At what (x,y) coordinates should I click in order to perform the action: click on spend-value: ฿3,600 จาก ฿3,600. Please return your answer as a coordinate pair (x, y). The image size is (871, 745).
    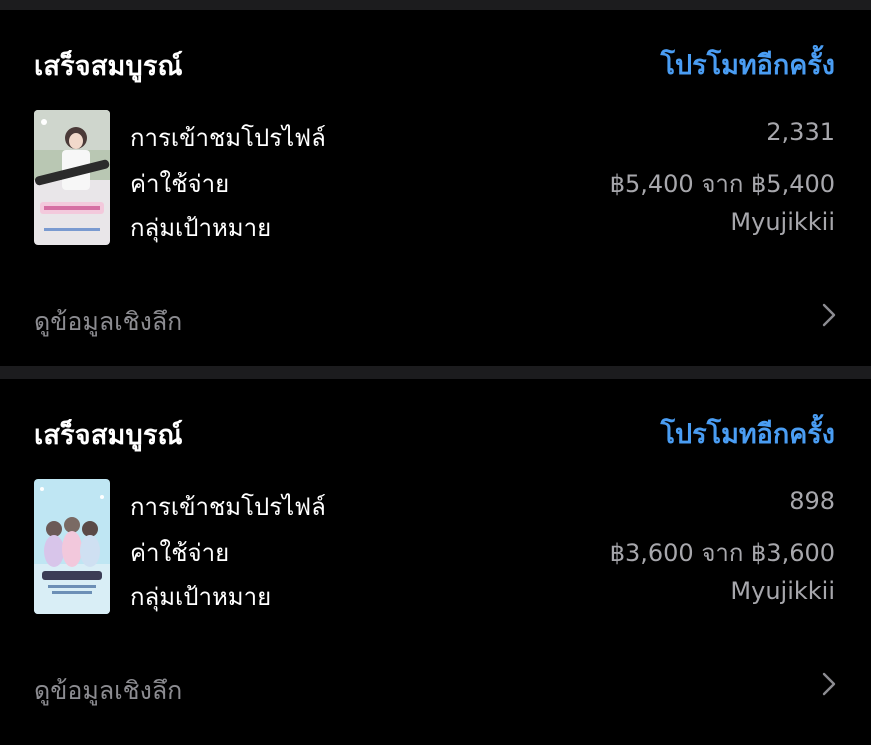
    Looking at the image, I should click on (722, 553).